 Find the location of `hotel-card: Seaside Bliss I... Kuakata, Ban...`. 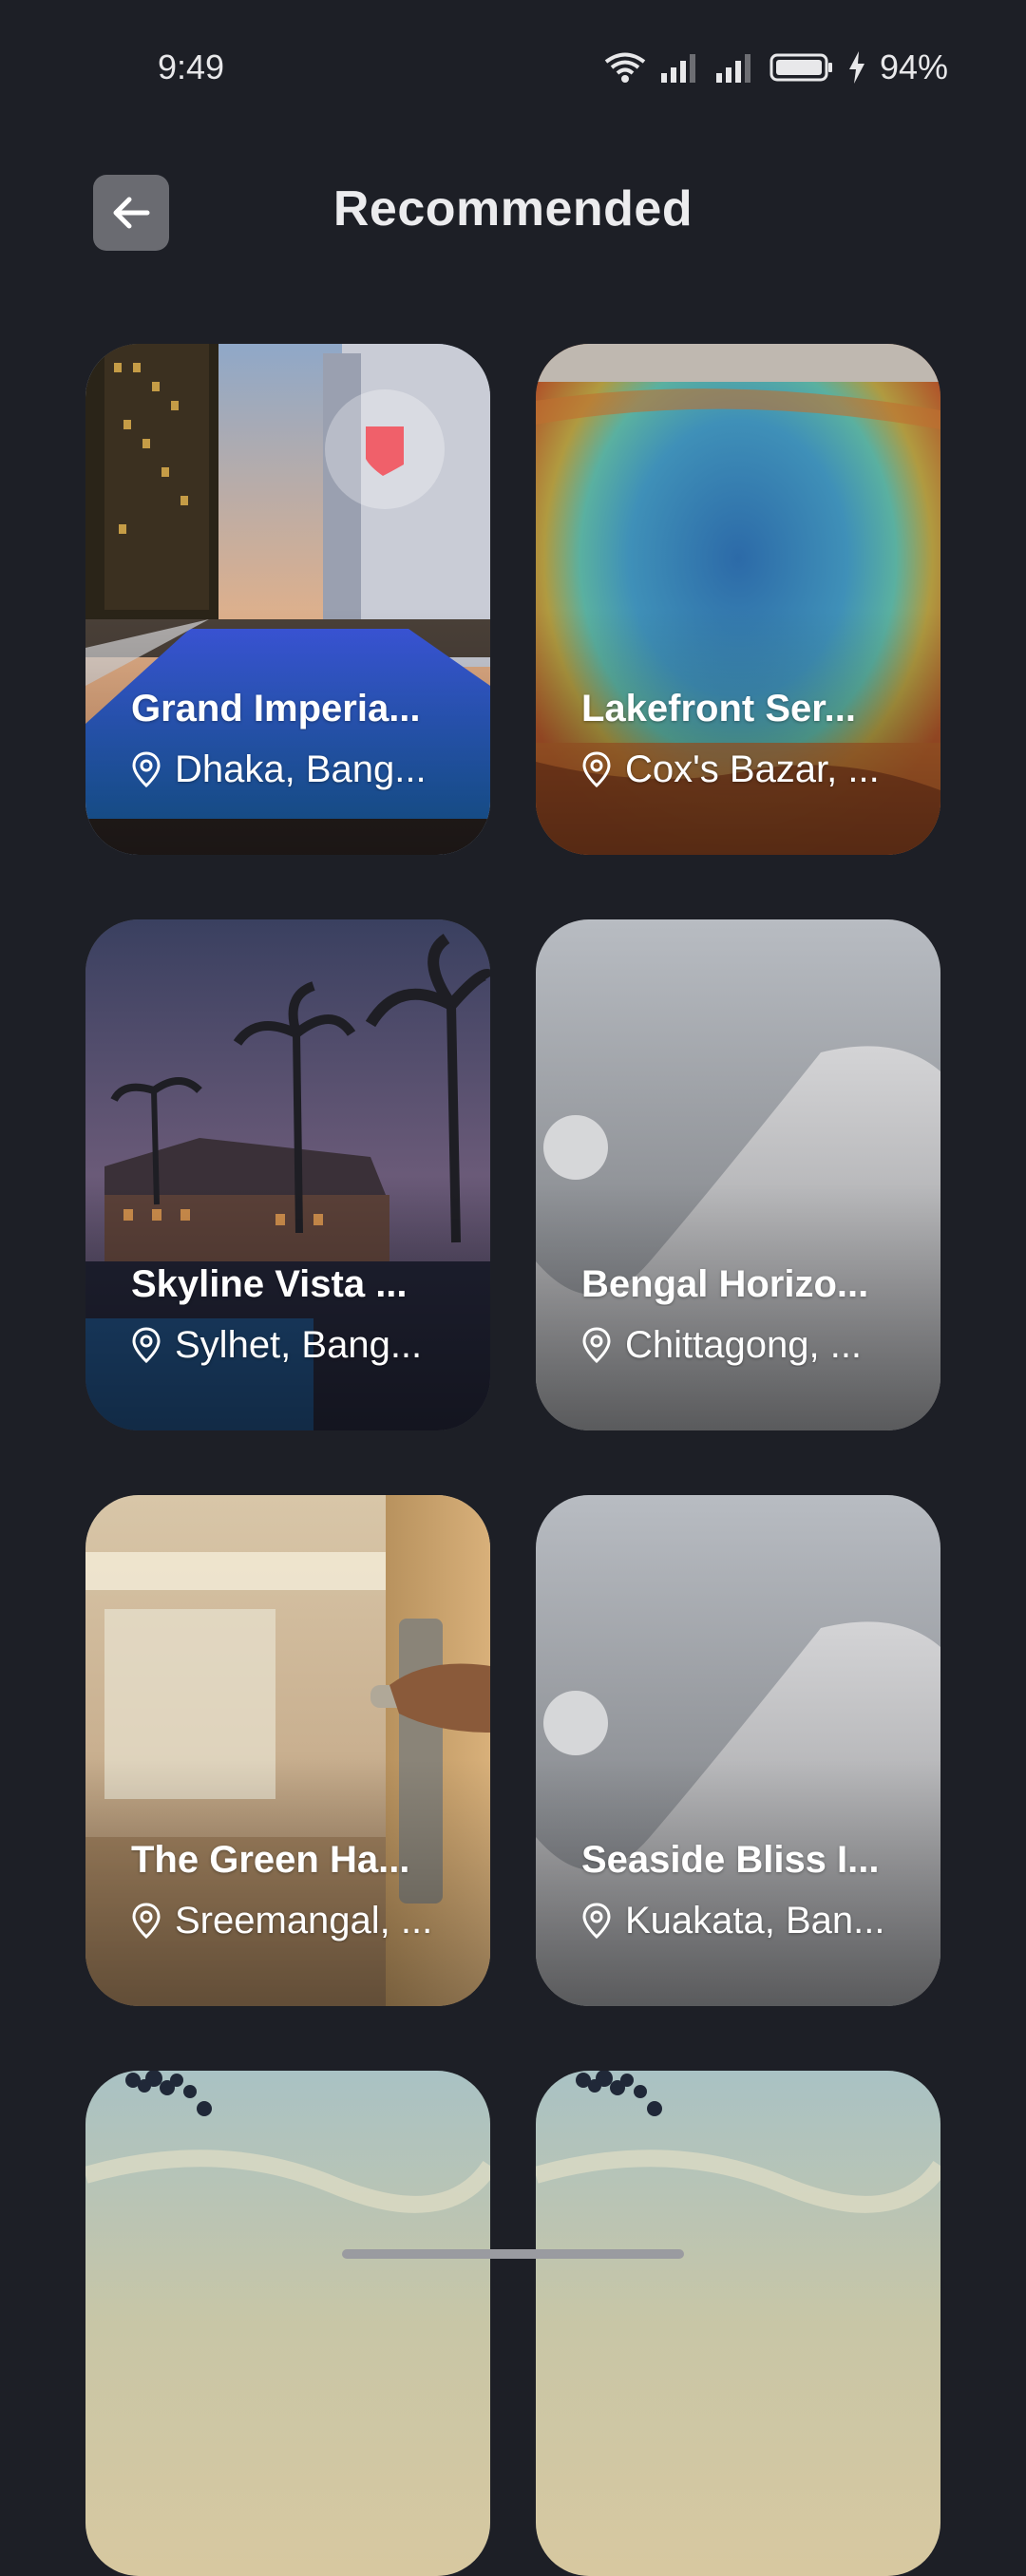

hotel-card: Seaside Bliss I... Kuakata, Ban... is located at coordinates (738, 1750).